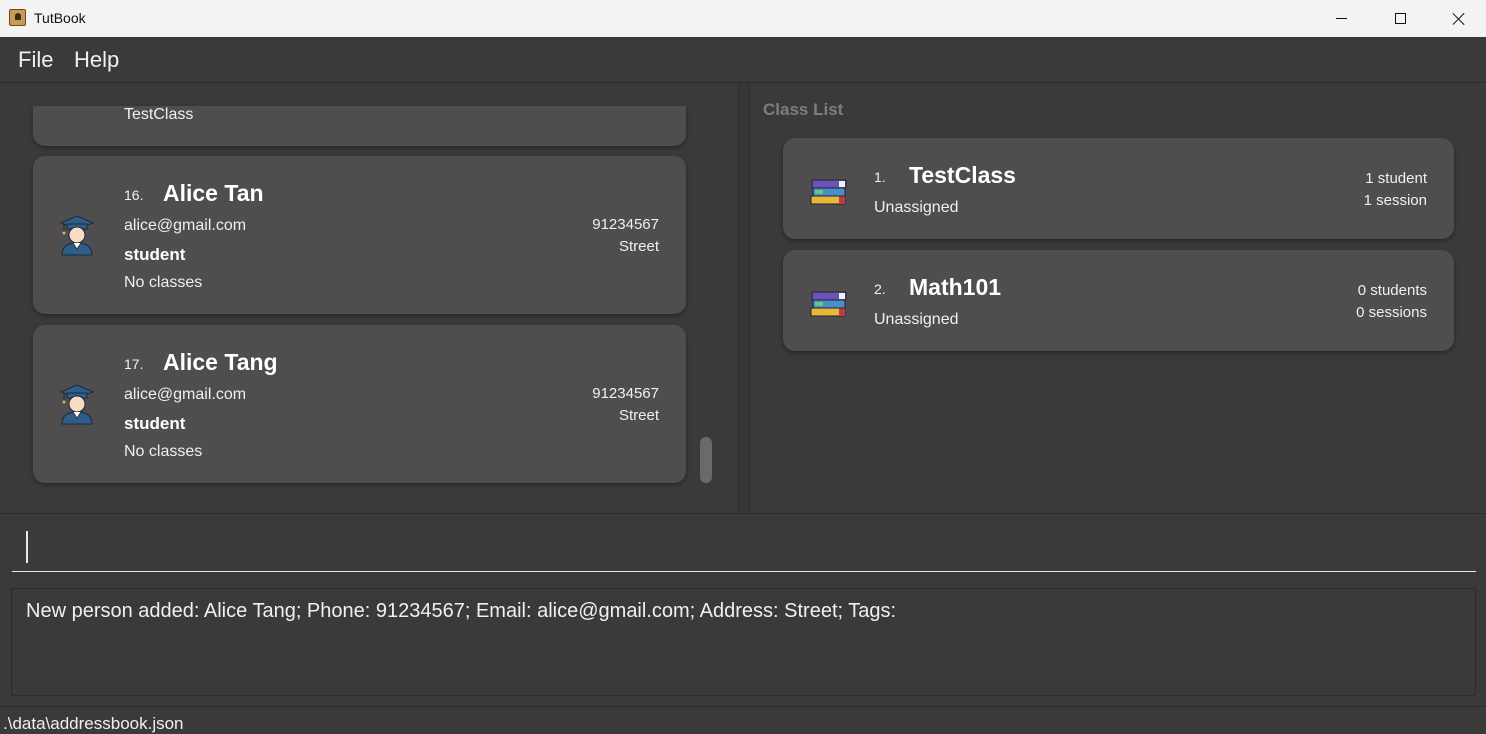 The image size is (1486, 734). Describe the element at coordinates (743, 18) in the screenshot. I see `title-bar: TutBook` at that location.